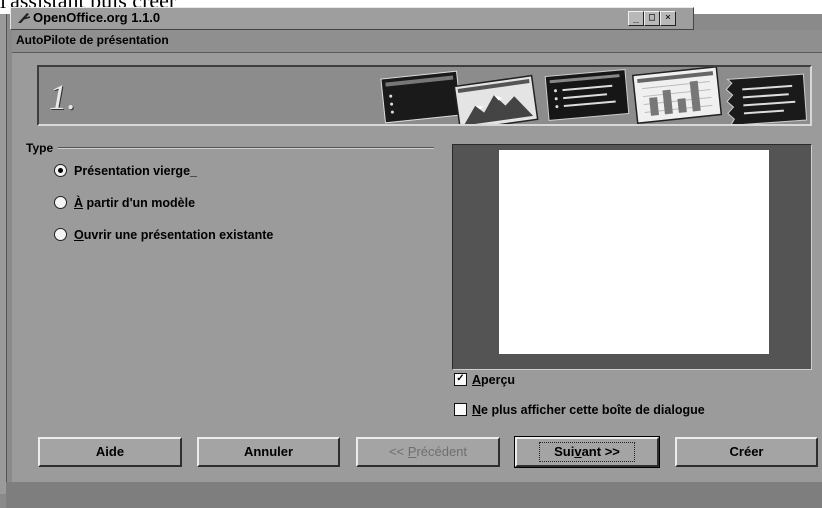 The width and height of the screenshot is (822, 508). I want to click on radio-open-existing-mnemonic: O, so click(79, 235).